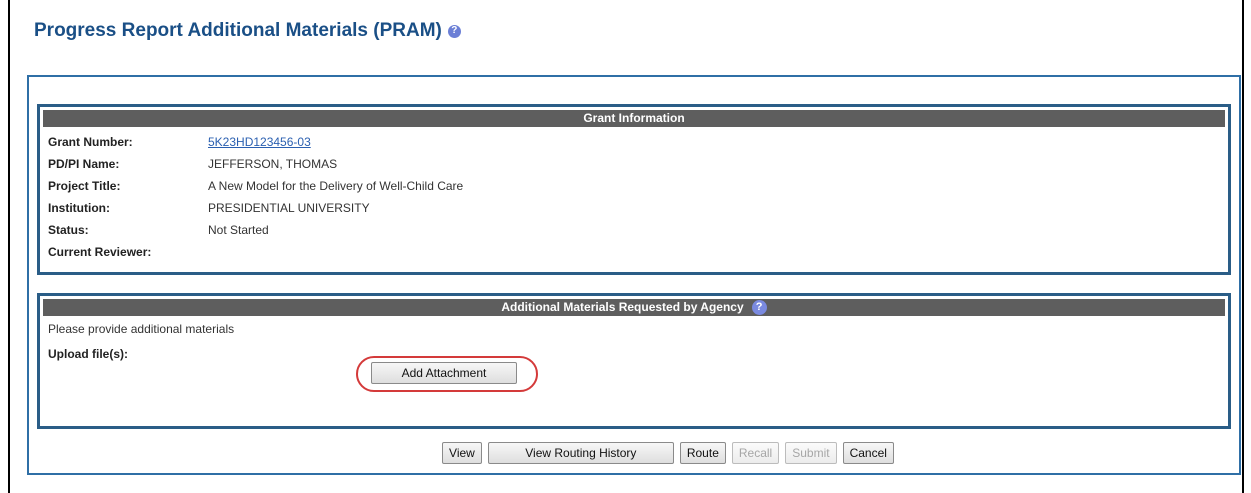 Image resolution: width=1251 pixels, height=493 pixels. I want to click on grant-number-link: 5K23HD123456-03, so click(259, 142).